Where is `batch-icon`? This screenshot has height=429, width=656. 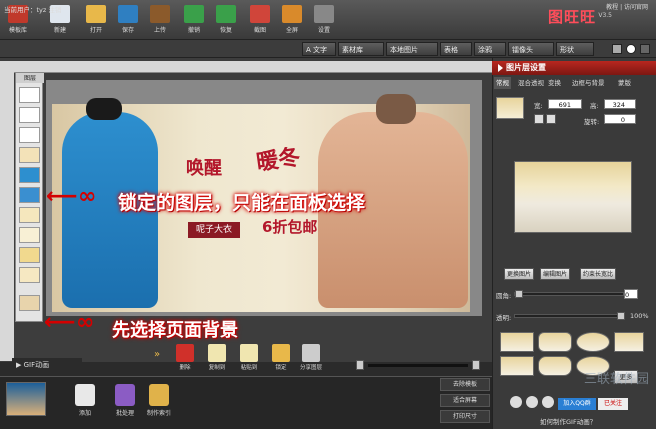
batch-icon is located at coordinates (125, 395).